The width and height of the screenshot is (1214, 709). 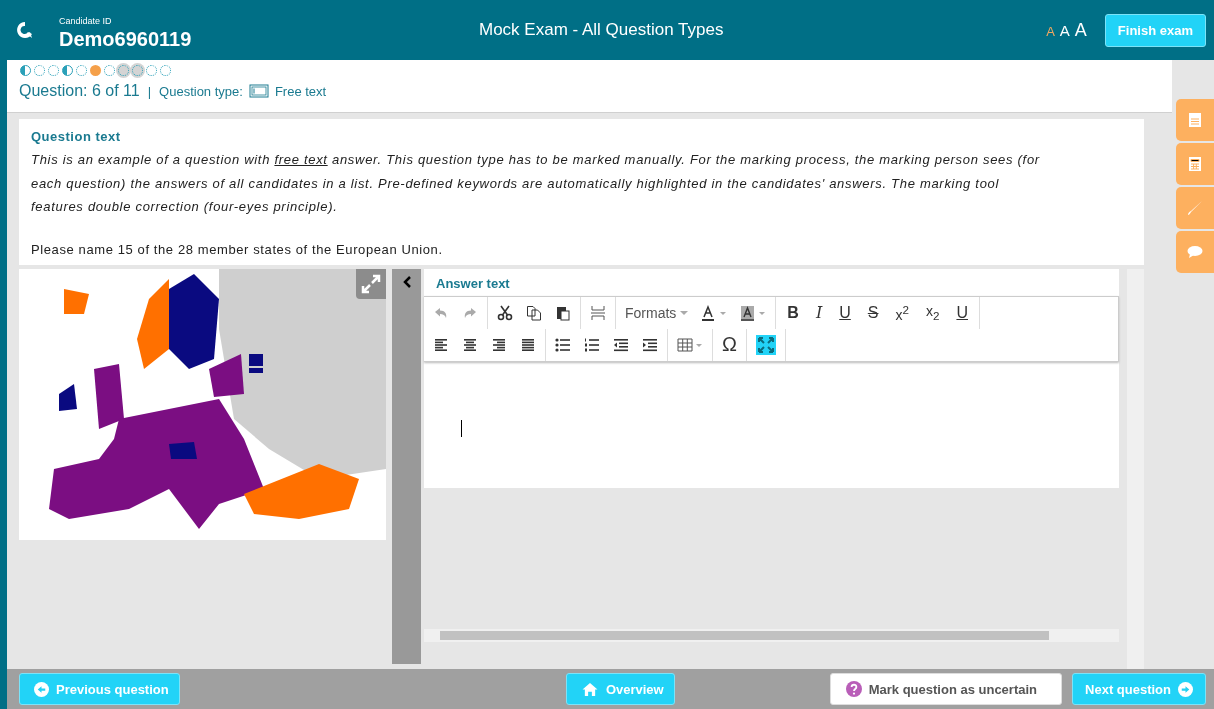 What do you see at coordinates (690, 344) in the screenshot?
I see `table-icon` at bounding box center [690, 344].